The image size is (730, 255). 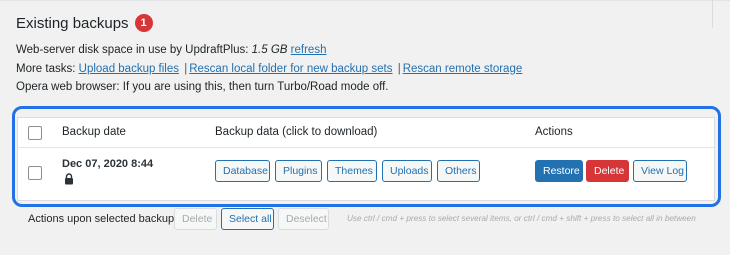 I want to click on more-tasks-label: More tasks:, so click(x=46, y=69).